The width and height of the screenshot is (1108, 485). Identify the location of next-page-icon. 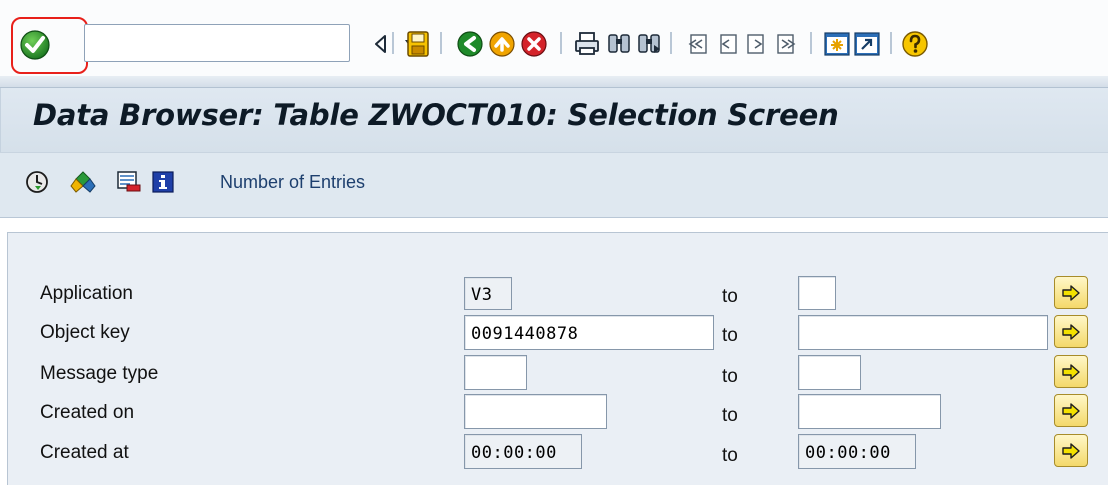
(755, 44).